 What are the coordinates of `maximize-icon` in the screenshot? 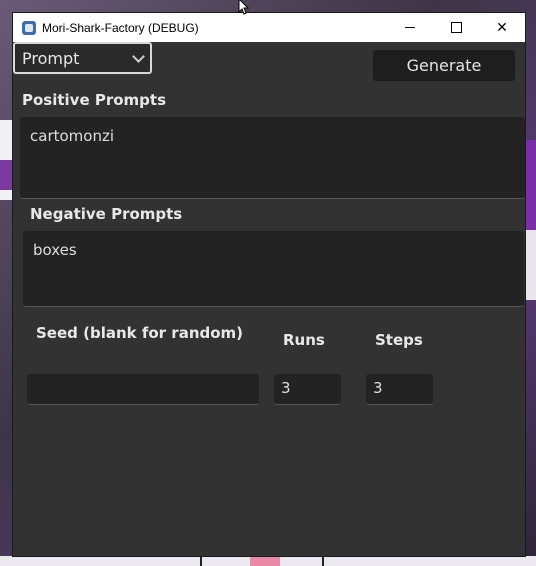 It's located at (456, 27).